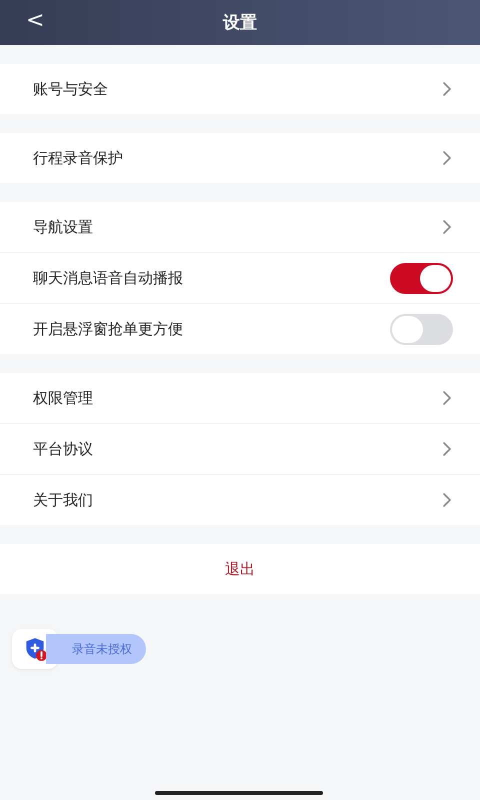 The height and width of the screenshot is (800, 480). Describe the element at coordinates (35, 20) in the screenshot. I see `back-button: <` at that location.